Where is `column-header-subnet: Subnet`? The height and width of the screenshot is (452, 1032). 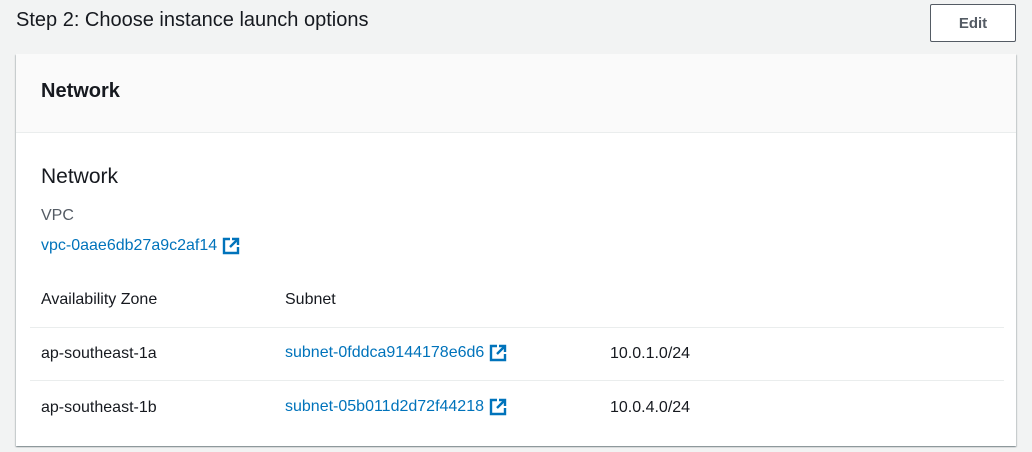
column-header-subnet: Subnet is located at coordinates (310, 299).